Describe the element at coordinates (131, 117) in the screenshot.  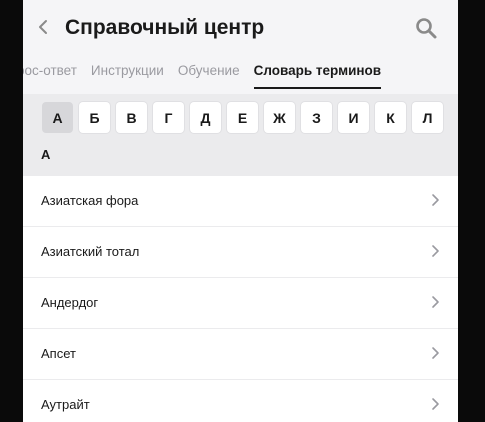
I see `letter-button: В` at that location.